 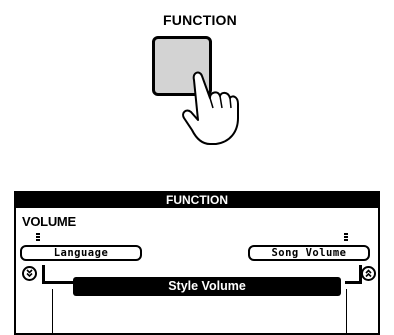 I want to click on function-button-label: FUNCTION, so click(x=200, y=20).